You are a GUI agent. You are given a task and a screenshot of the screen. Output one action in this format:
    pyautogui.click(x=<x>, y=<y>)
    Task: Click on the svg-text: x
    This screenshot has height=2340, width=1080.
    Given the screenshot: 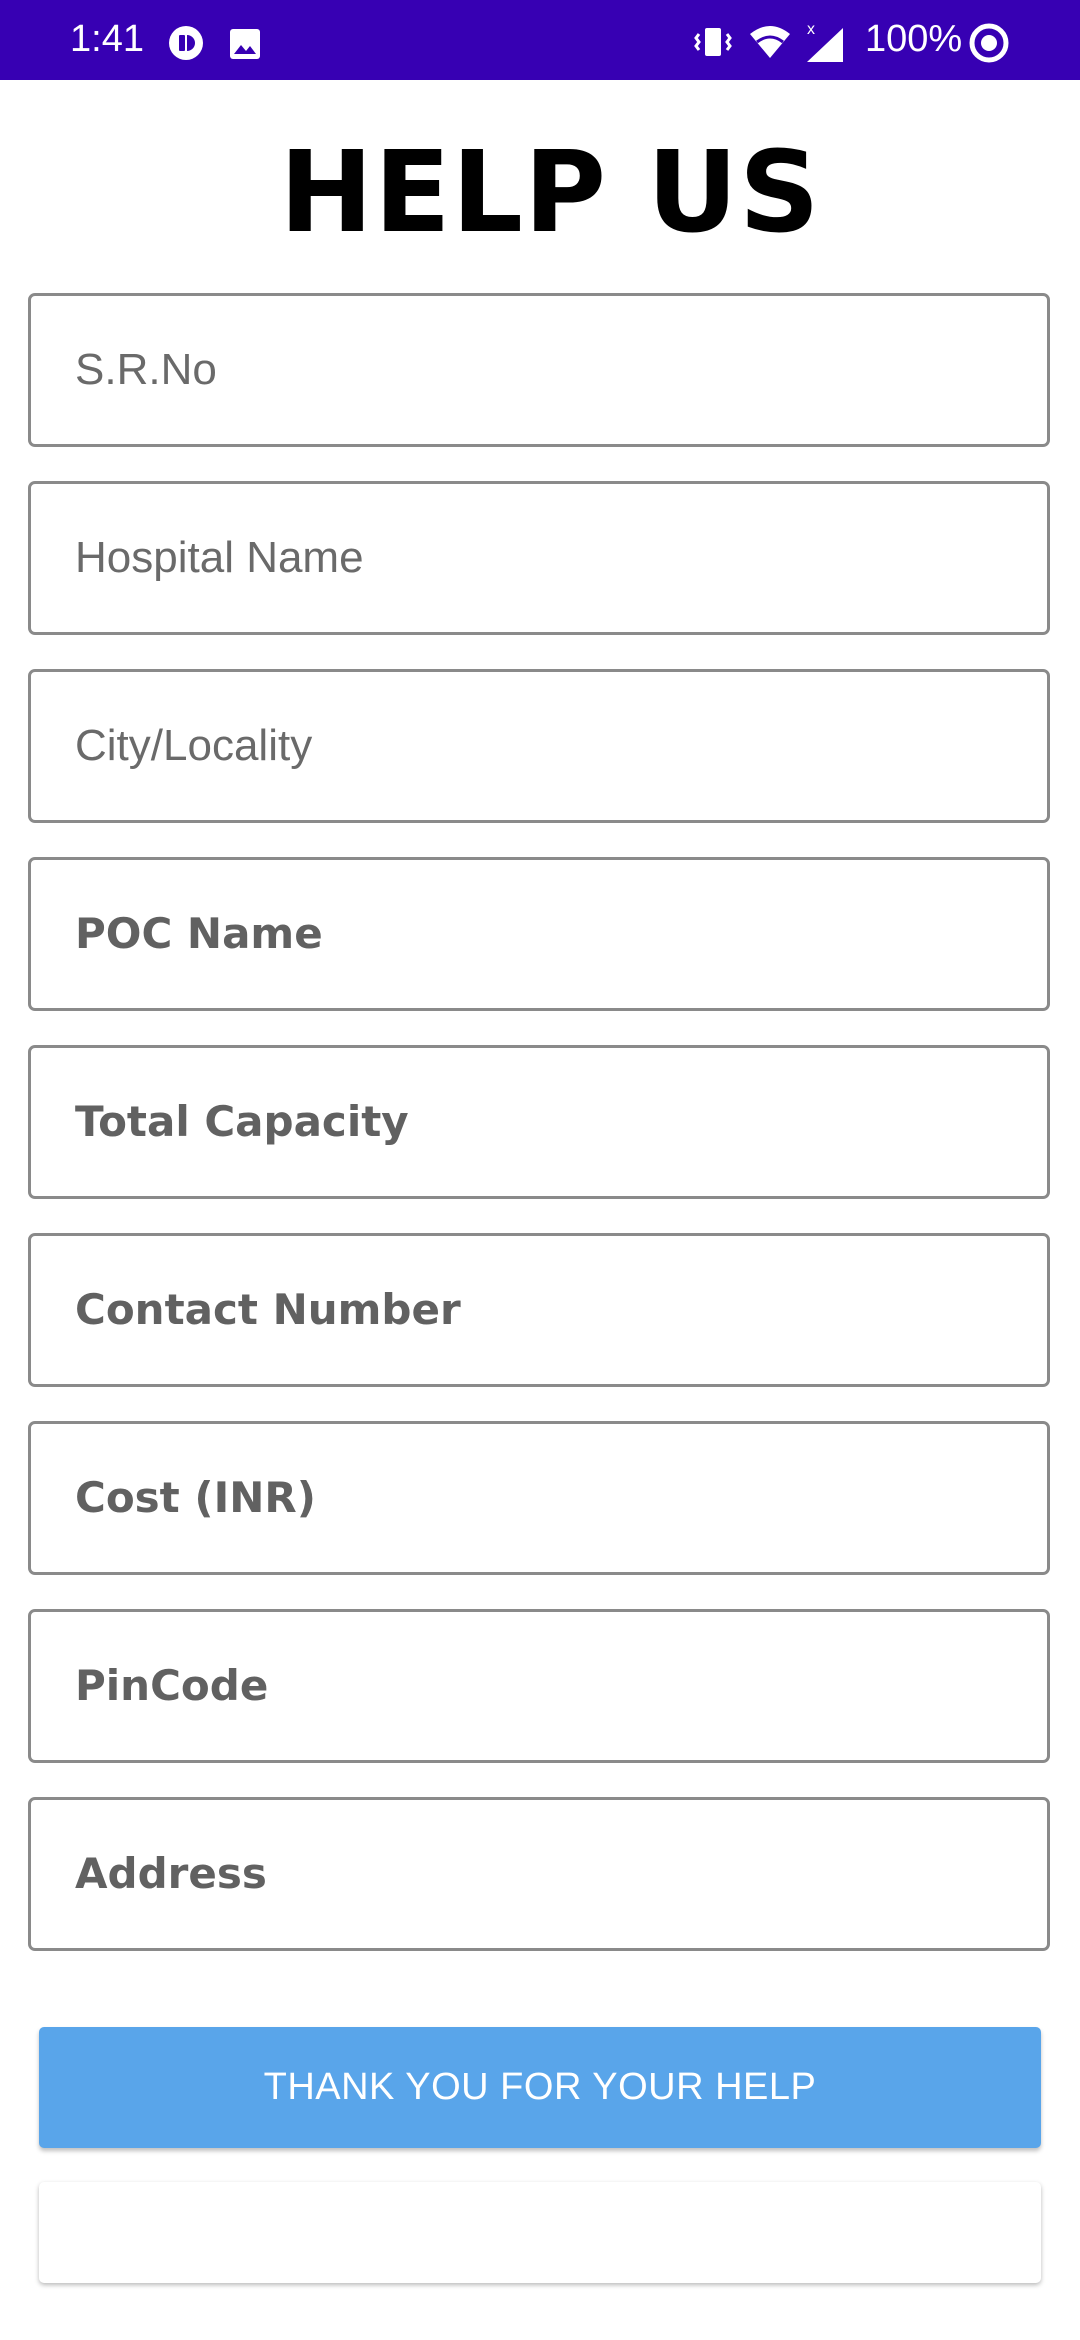 What is the action you would take?
    pyautogui.click(x=811, y=29)
    